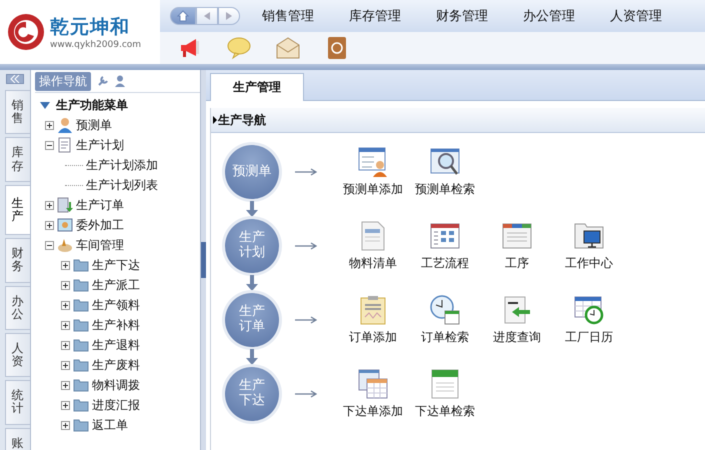 This screenshot has width=705, height=450. Describe the element at coordinates (589, 337) in the screenshot. I see `action-label: 工厂日历` at that location.